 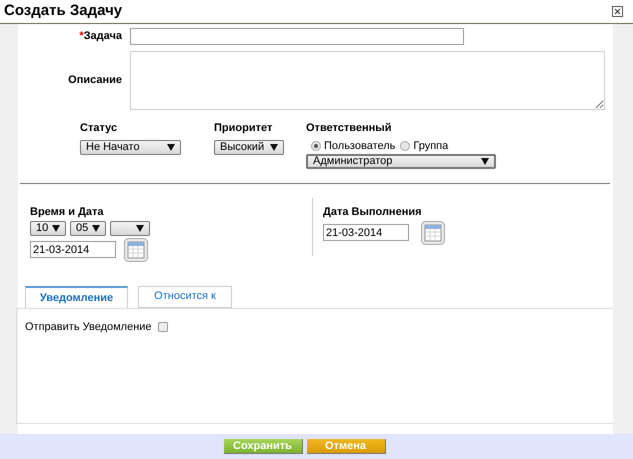 I want to click on assignee-select: Администратор, so click(x=401, y=161).